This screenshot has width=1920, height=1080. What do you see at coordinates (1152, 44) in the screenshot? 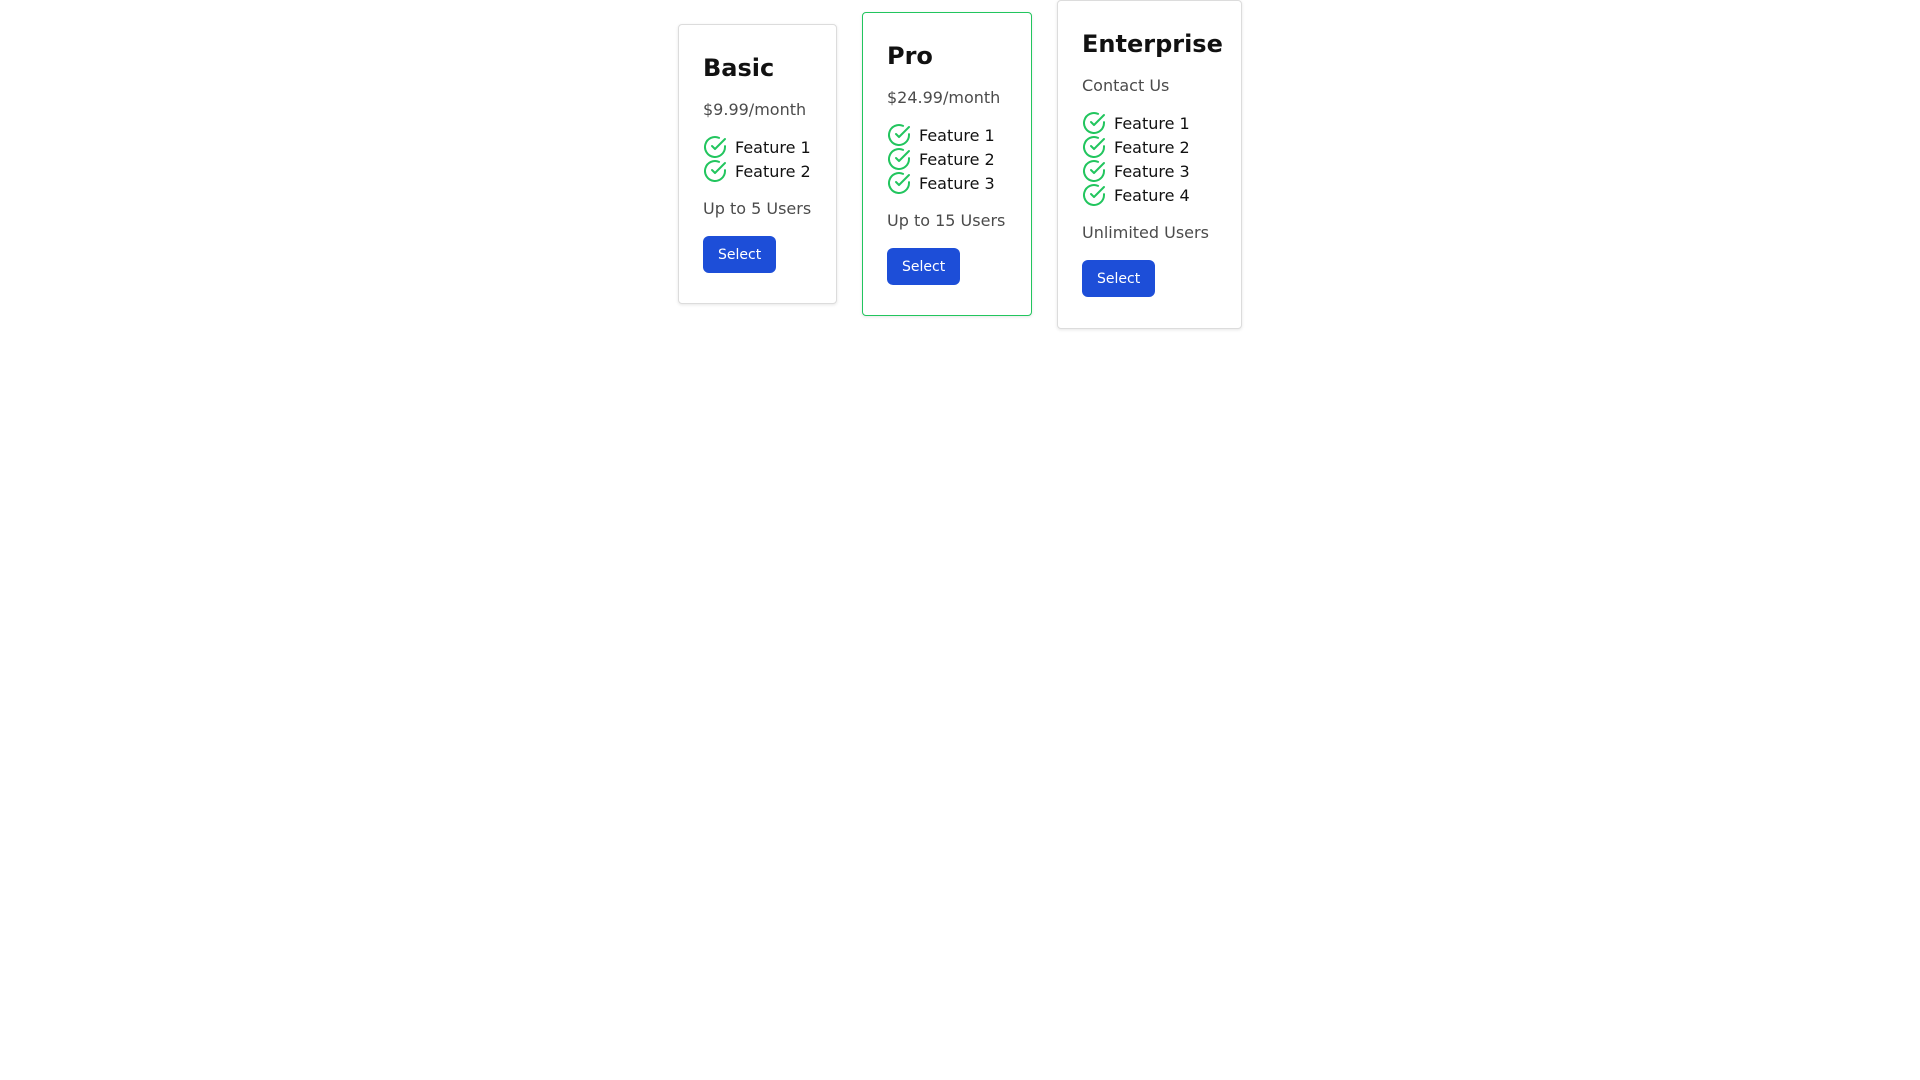
I see `plan-title: Enterprise` at bounding box center [1152, 44].